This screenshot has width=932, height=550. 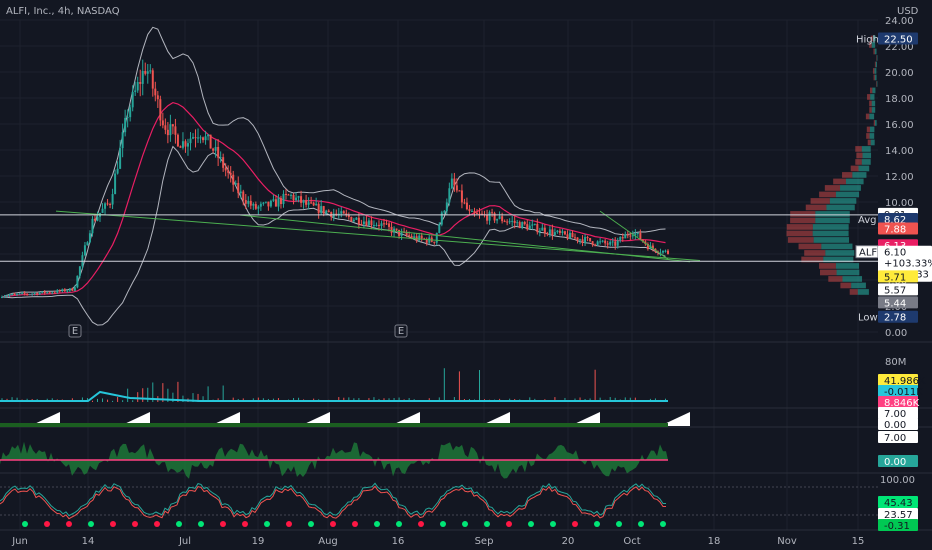 I want to click on symbol-tag: ALF, so click(x=868, y=253).